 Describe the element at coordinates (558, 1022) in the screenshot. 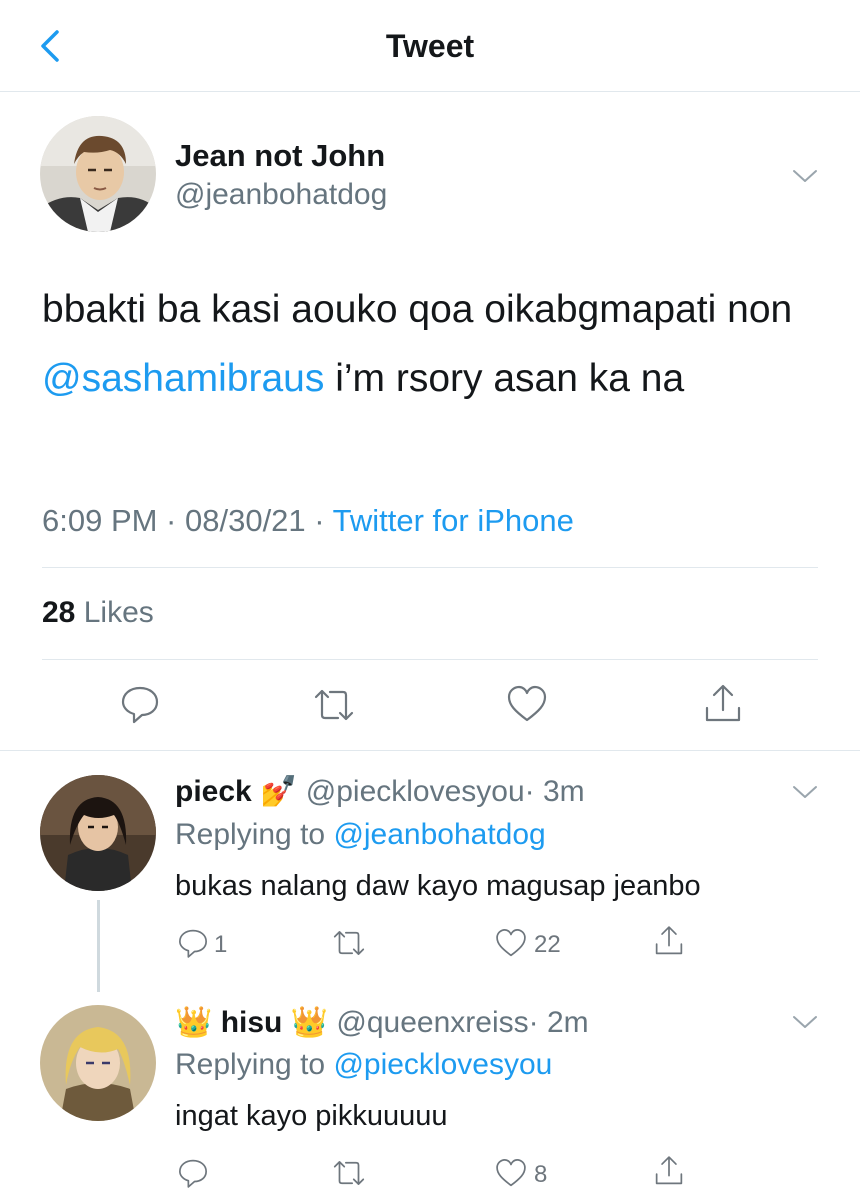

I see `reply-timestamp: · 2m` at that location.